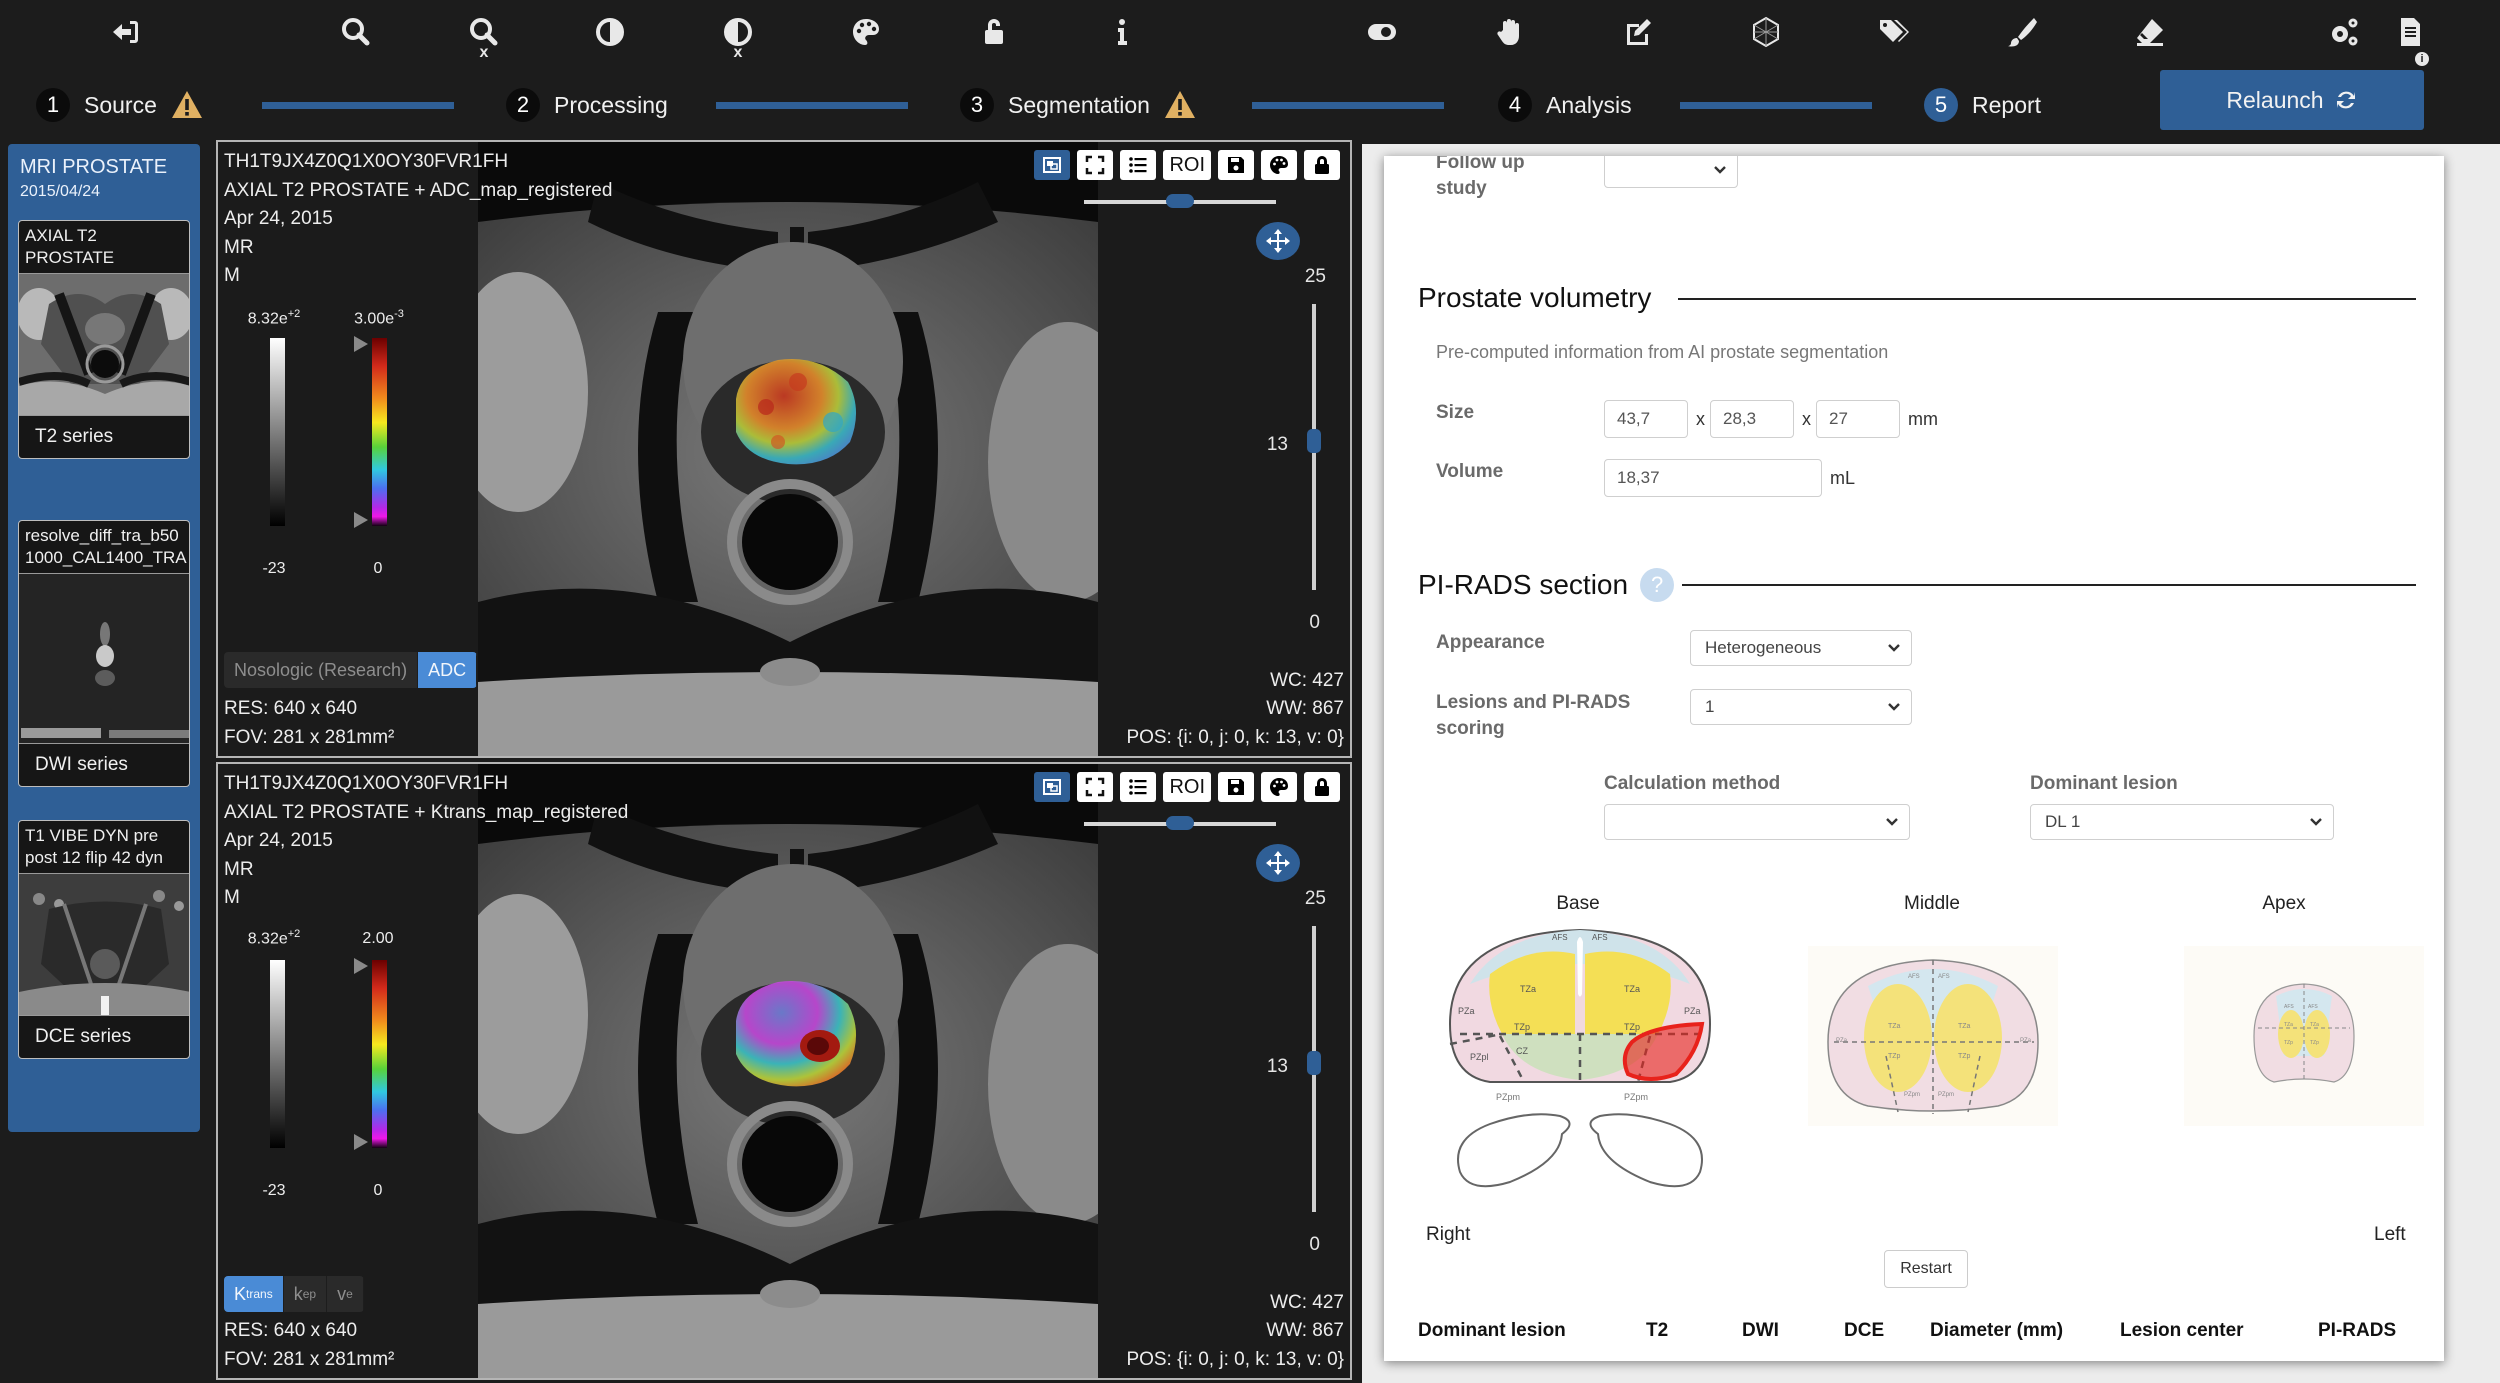 This screenshot has width=2500, height=1383. I want to click on reset-zoom-icon: x, so click(484, 36).